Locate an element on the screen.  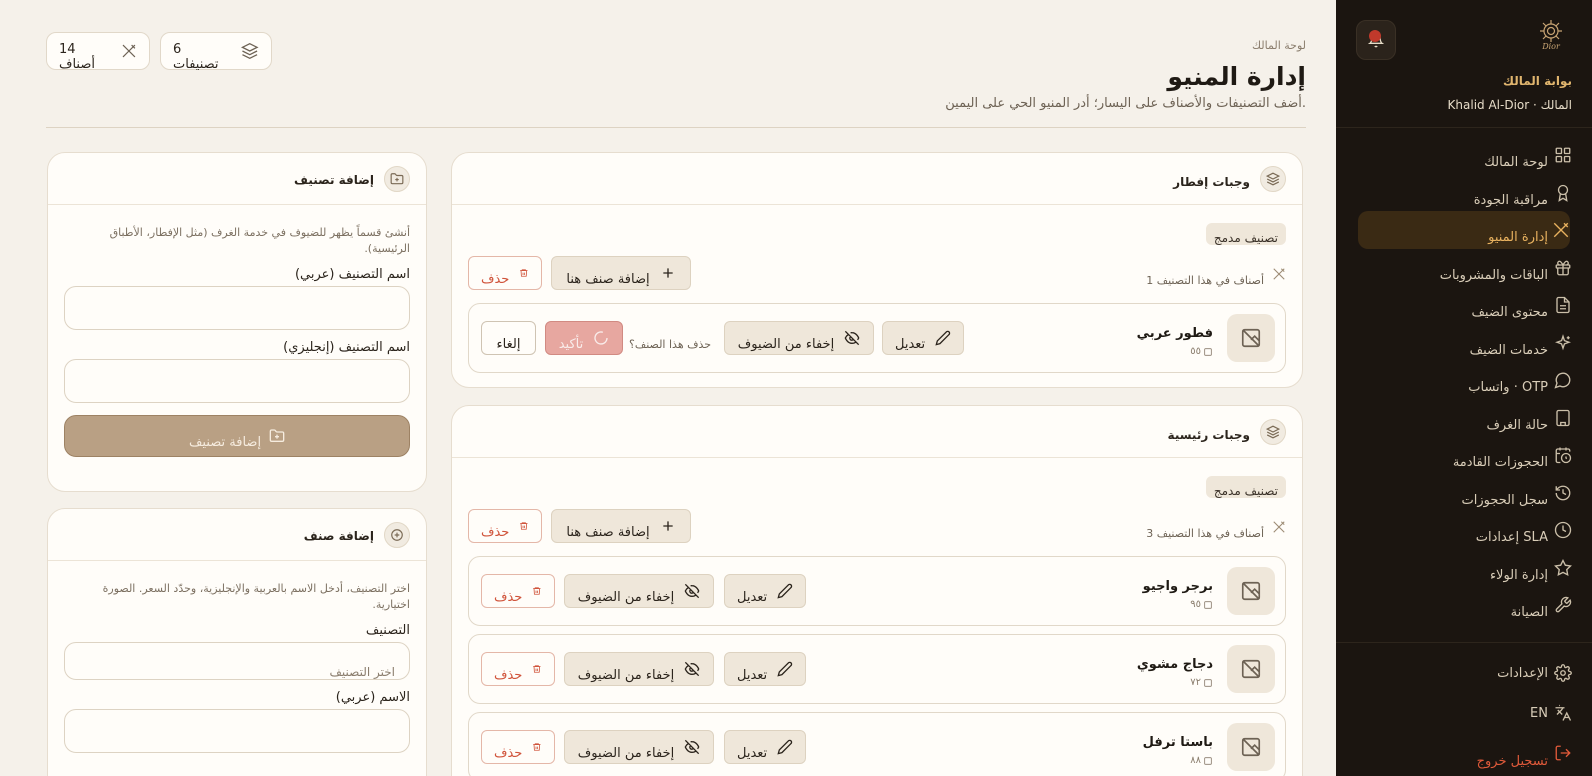
language-toggle: EN is located at coordinates (1464, 713).